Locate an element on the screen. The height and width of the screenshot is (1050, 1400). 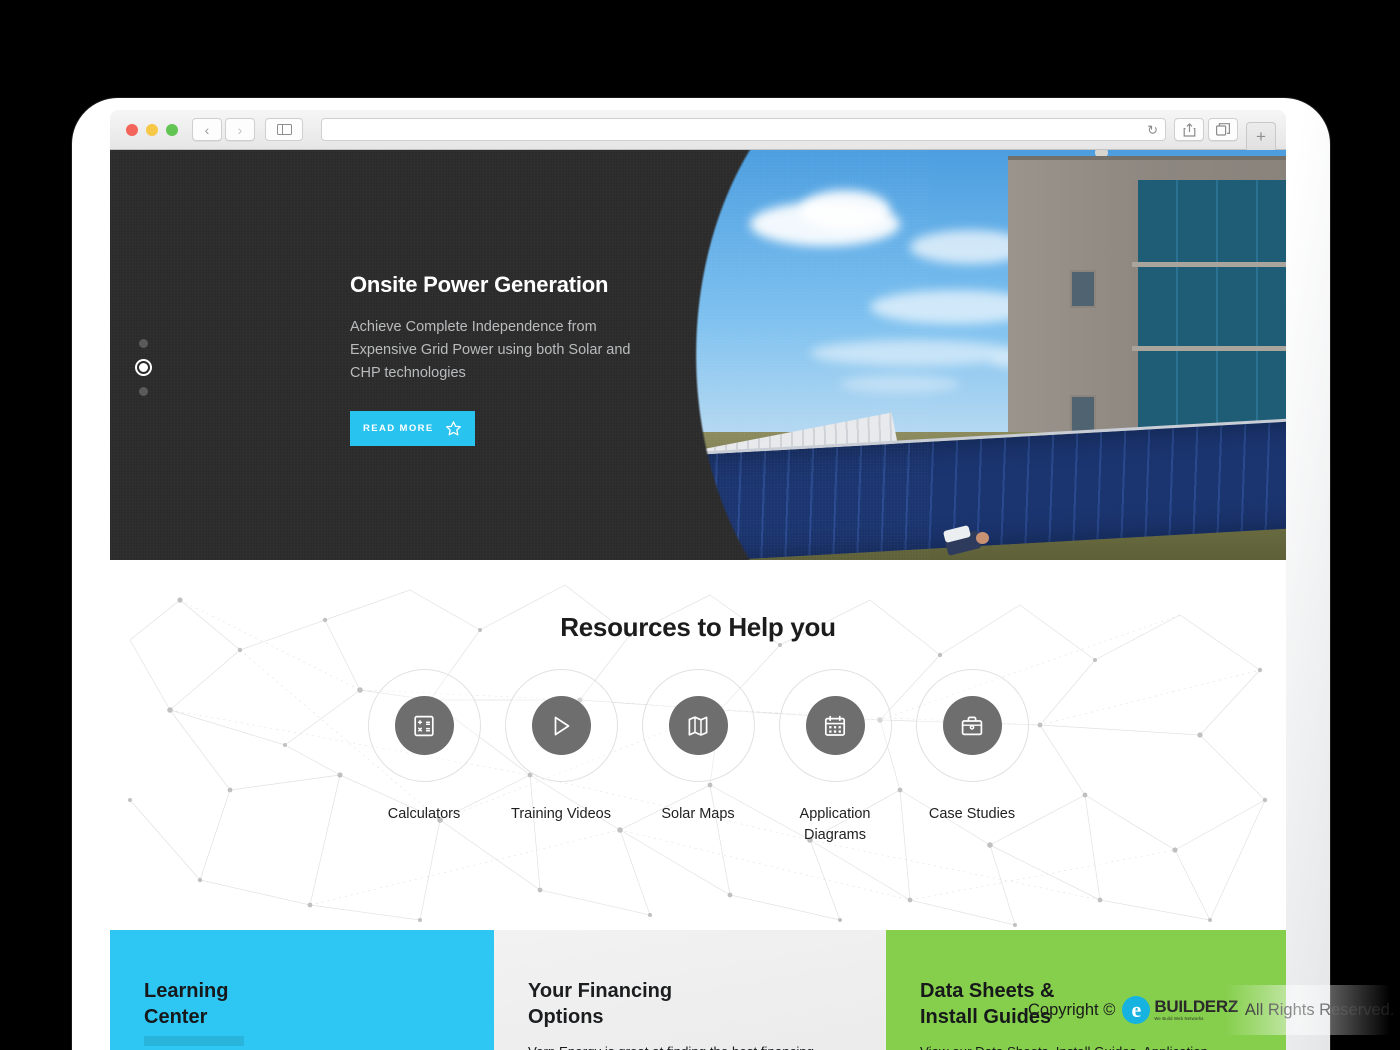
resource-item-training-videos: Training Videos is located at coordinates (561, 757).